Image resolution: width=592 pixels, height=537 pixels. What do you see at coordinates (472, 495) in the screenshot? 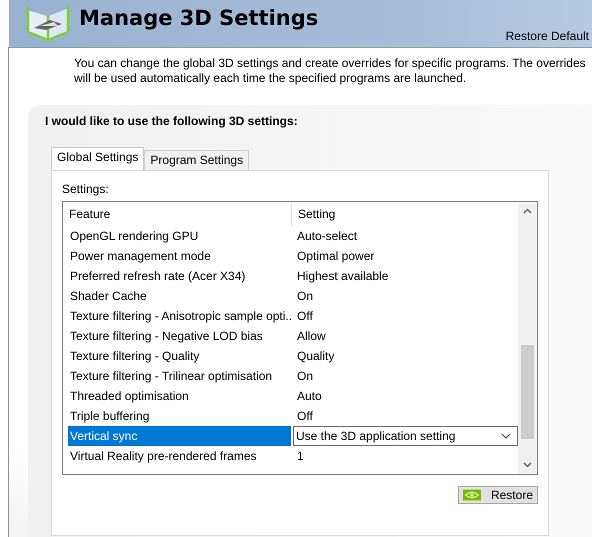
I see `eye-logo-icon` at bounding box center [472, 495].